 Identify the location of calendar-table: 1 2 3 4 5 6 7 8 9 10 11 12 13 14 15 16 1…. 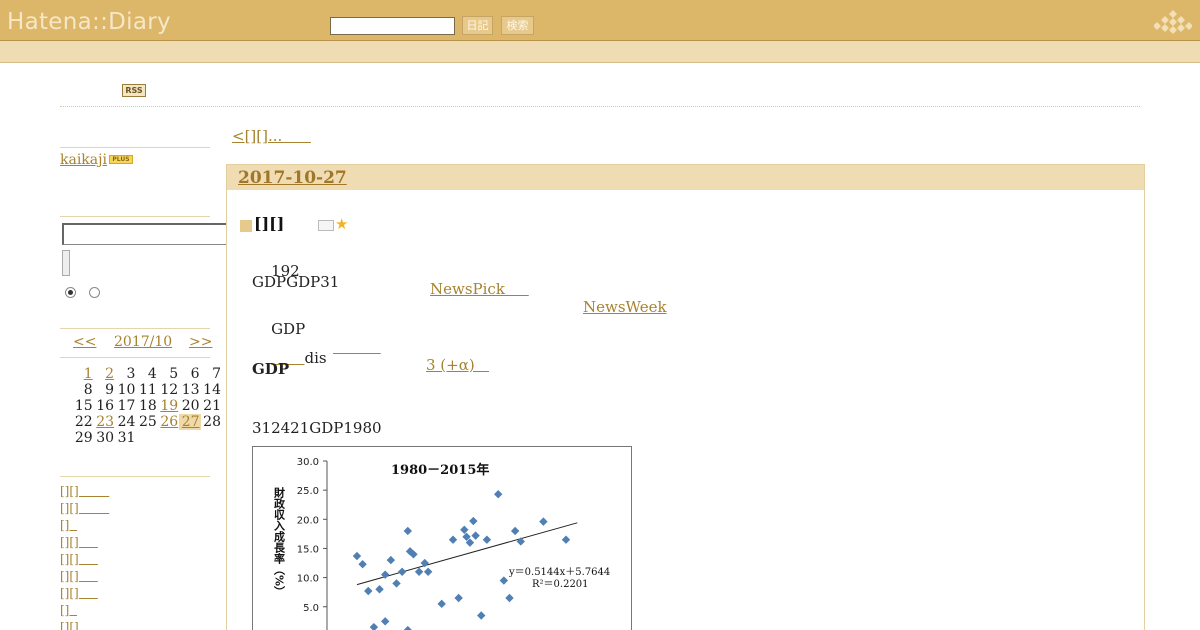
(141, 406).